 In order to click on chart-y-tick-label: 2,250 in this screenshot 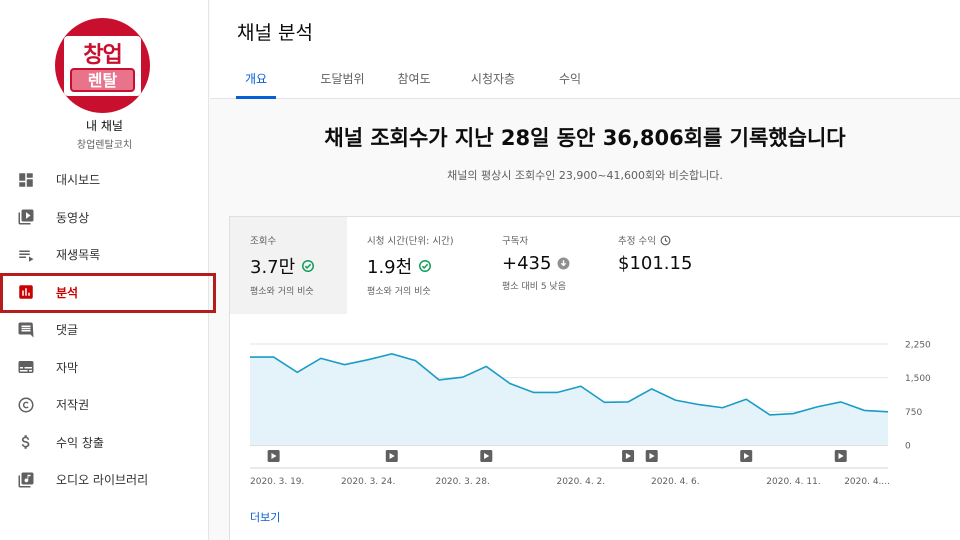, I will do `click(918, 346)`.